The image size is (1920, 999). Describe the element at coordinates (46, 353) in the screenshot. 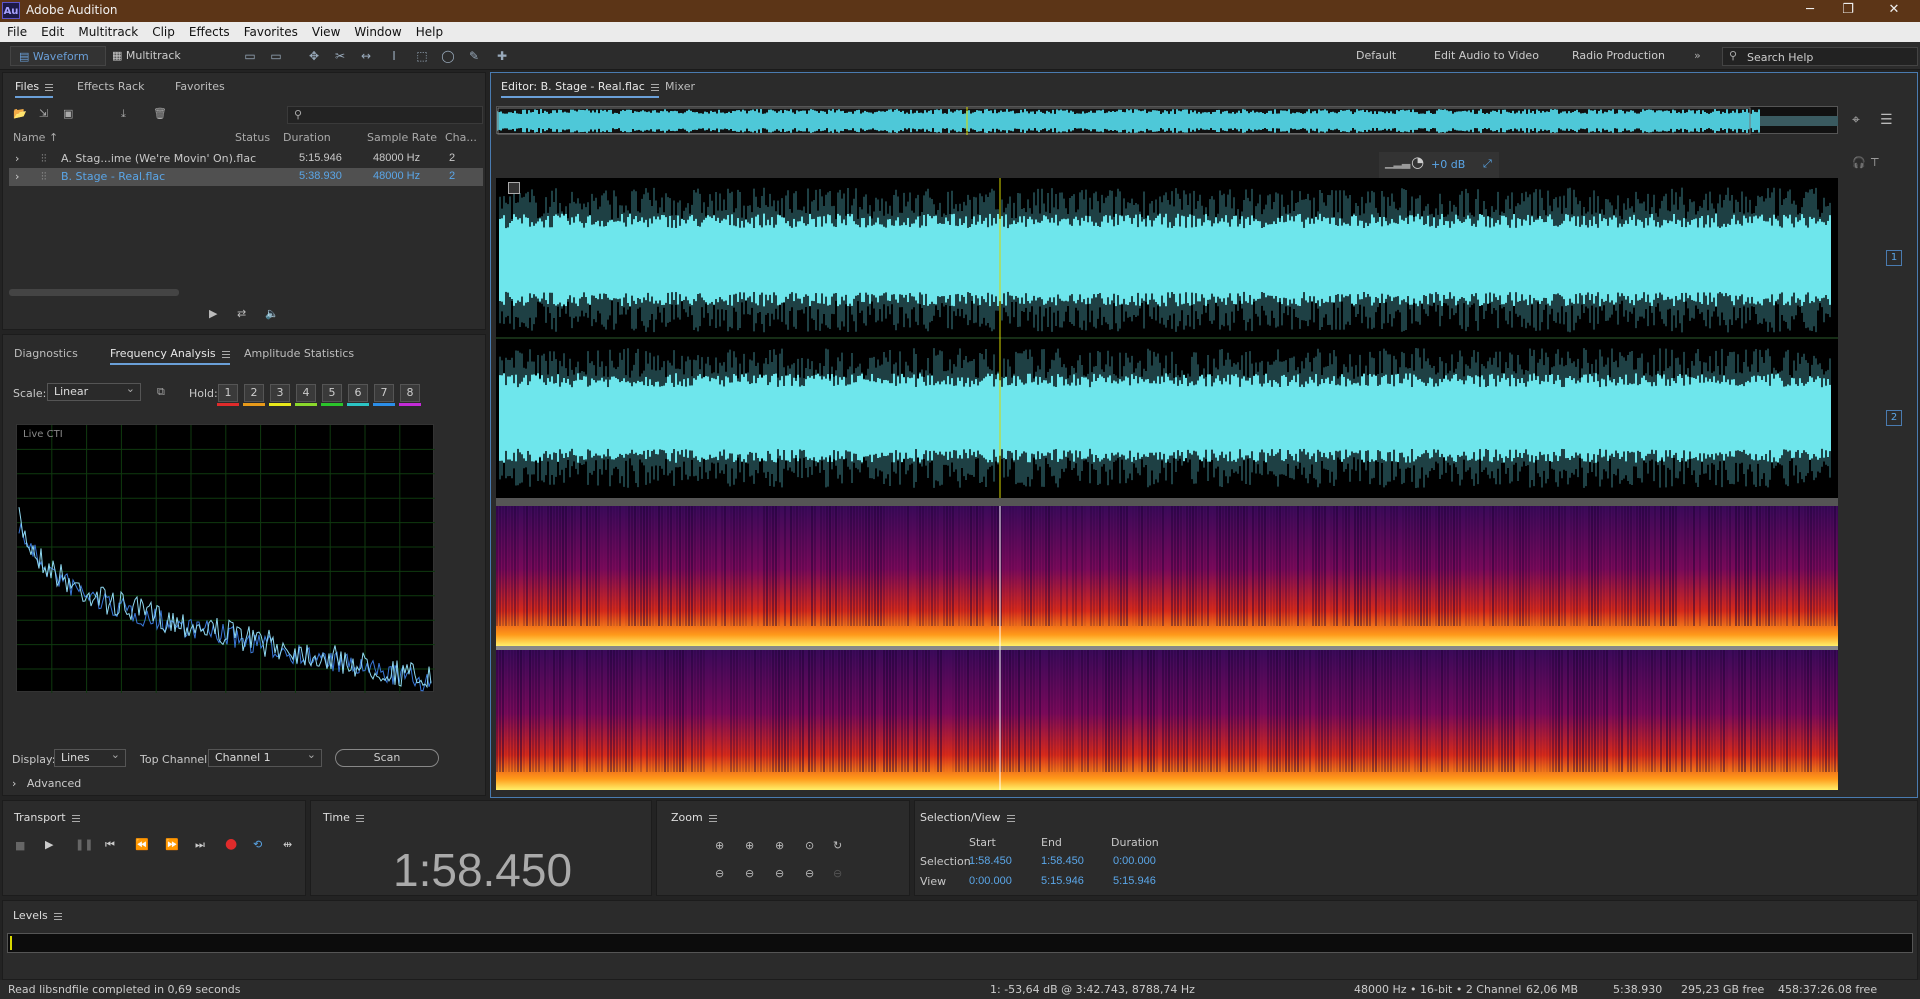

I see `tab-diagnostics: Diagnostics` at that location.